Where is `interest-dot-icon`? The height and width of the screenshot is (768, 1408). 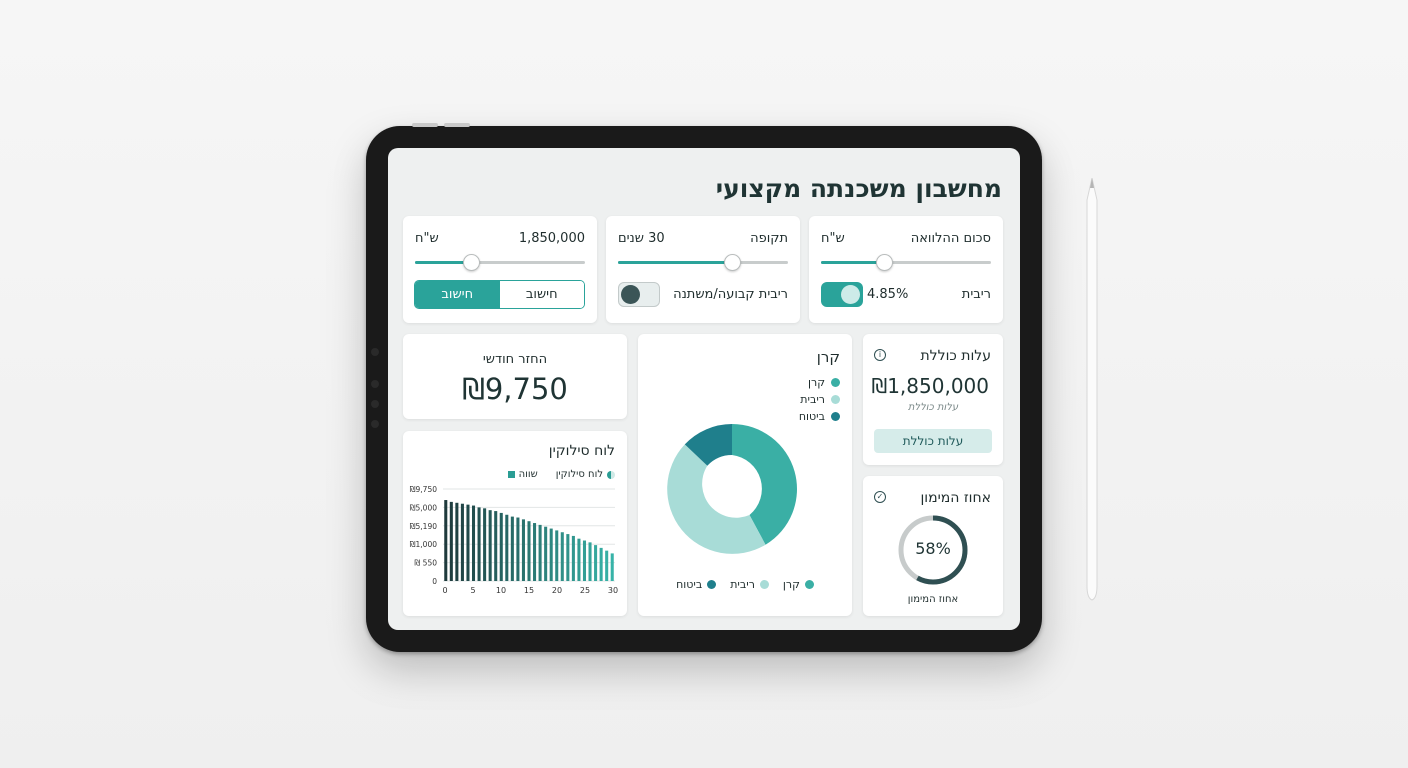
interest-dot-icon is located at coordinates (764, 584).